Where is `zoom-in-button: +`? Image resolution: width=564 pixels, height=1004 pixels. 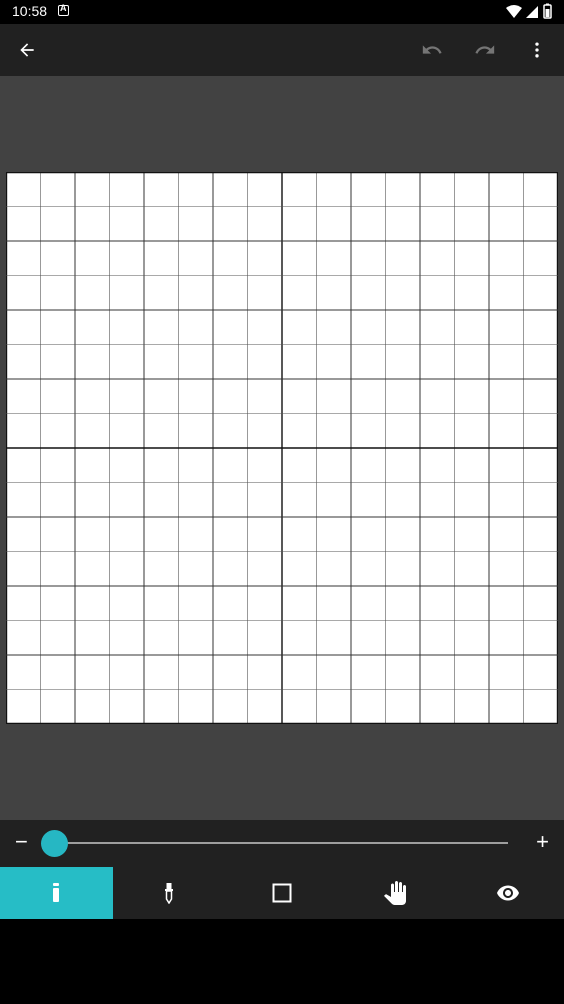
zoom-in-button: + is located at coordinates (542, 842).